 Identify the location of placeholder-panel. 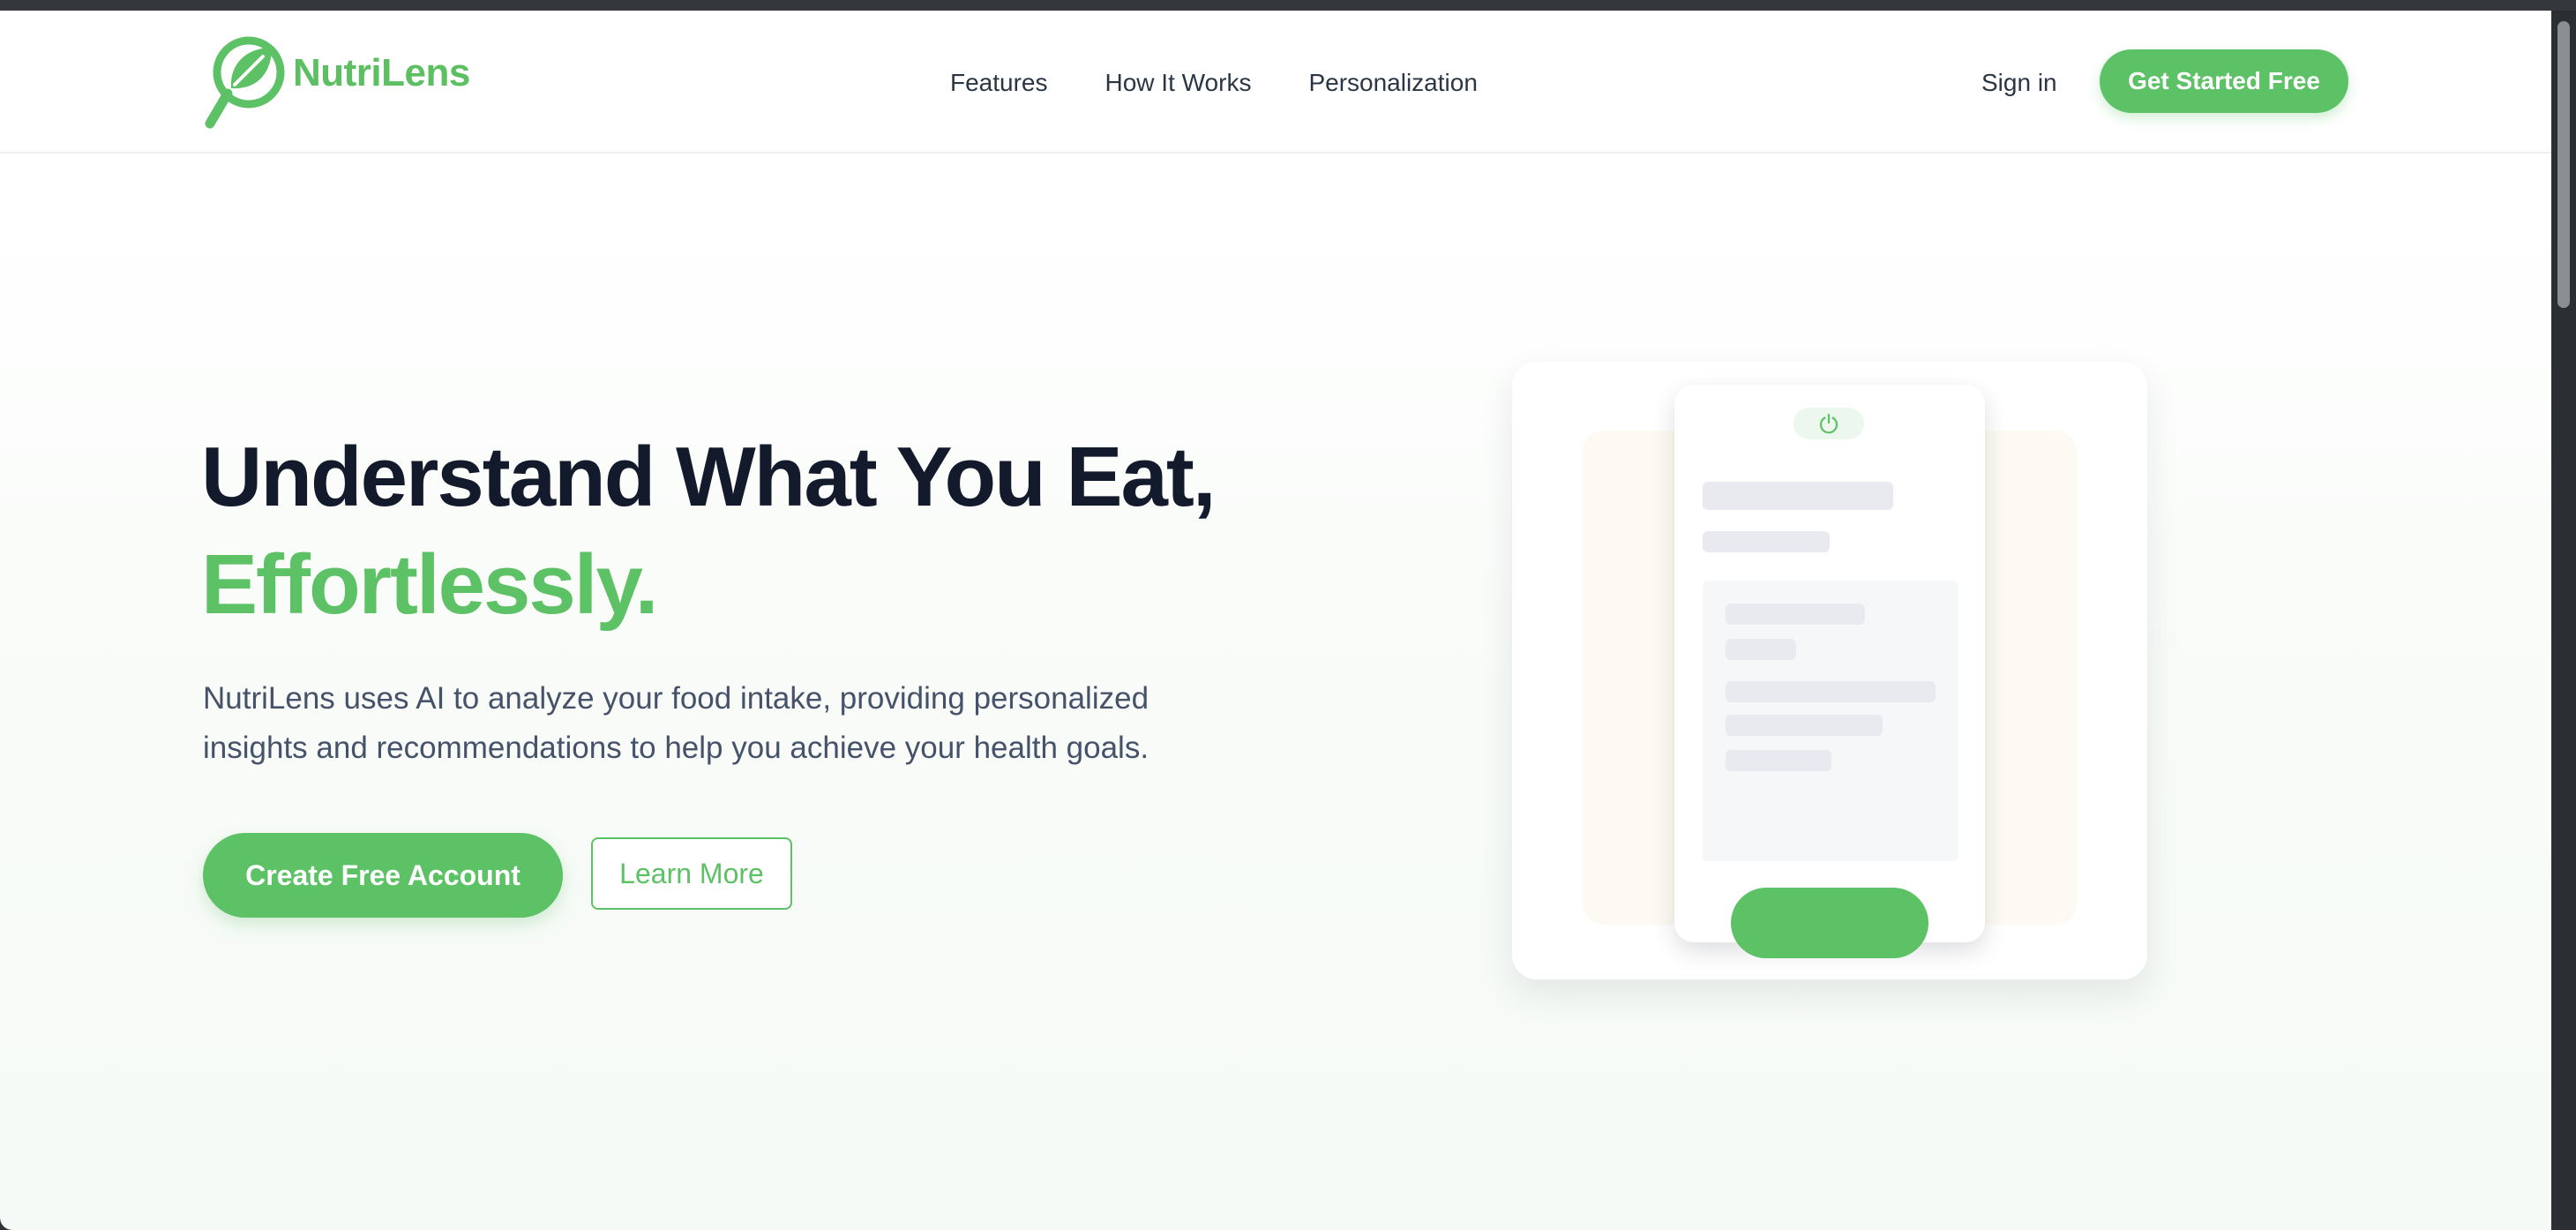
(1830, 721).